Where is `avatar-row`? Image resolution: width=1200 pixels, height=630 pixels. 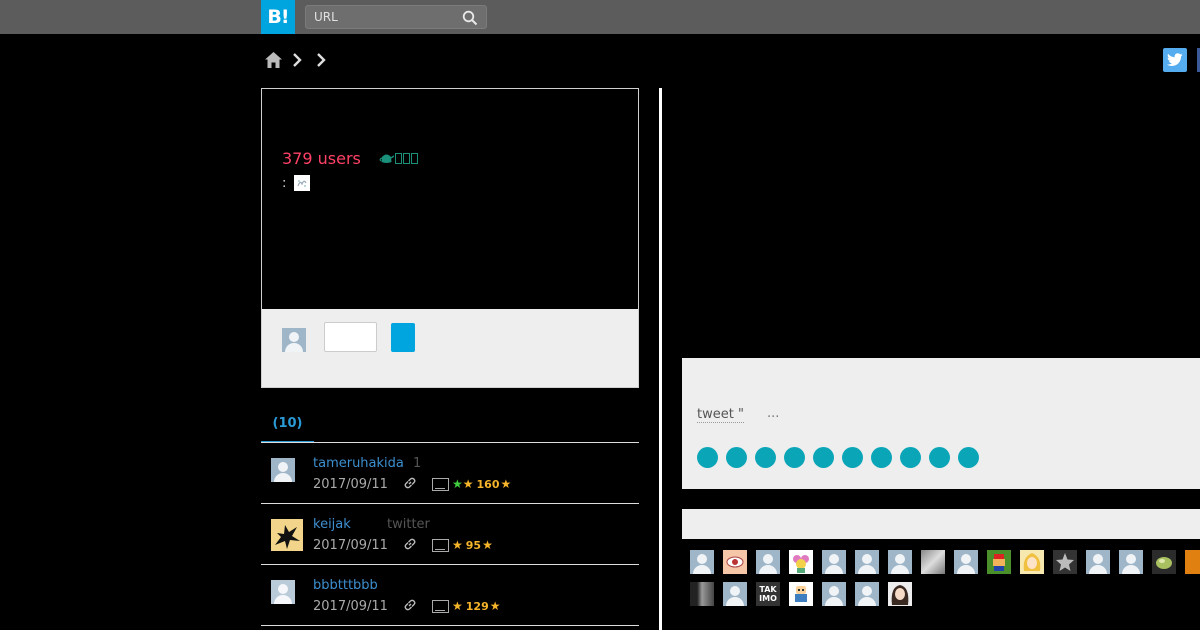 avatar-row is located at coordinates (945, 562).